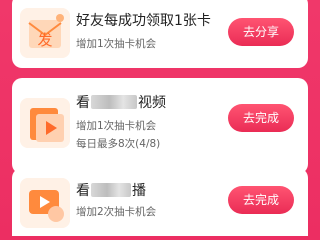 This screenshot has width=320, height=240. Describe the element at coordinates (118, 144) in the screenshot. I see `task-limit: 每日最多8次(4/8)` at that location.